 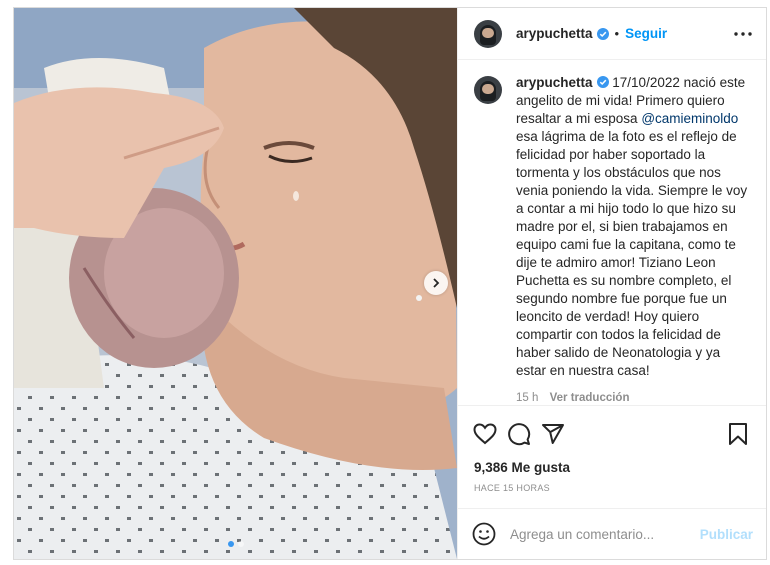 I want to click on comment-bar: Publicar, so click(x=612, y=533).